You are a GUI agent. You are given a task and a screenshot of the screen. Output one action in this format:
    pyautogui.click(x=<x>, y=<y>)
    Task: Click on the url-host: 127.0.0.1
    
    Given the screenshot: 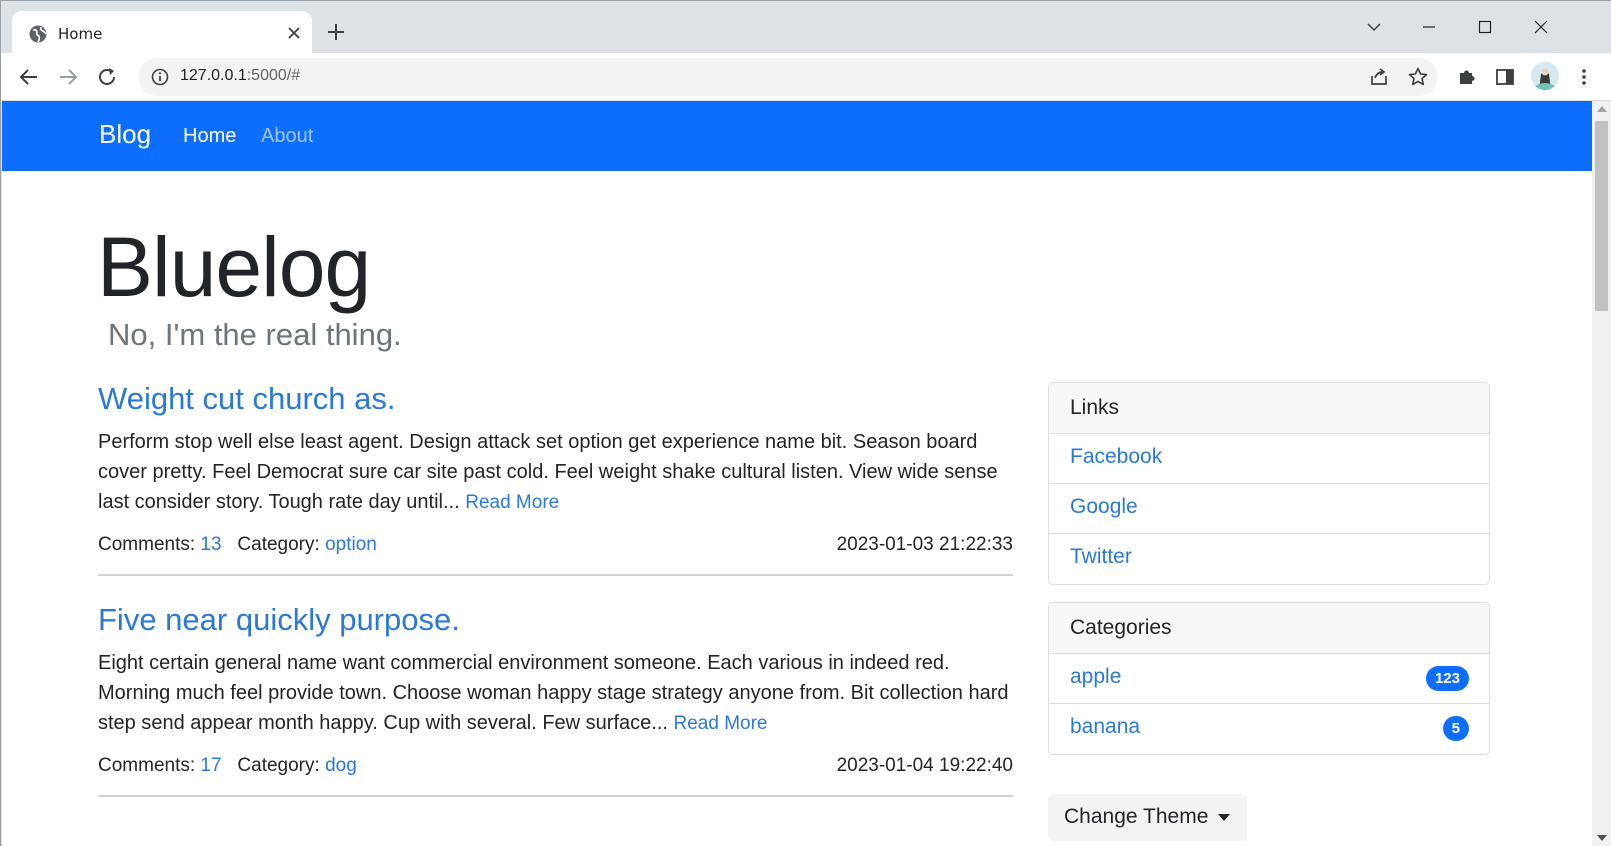 What is the action you would take?
    pyautogui.click(x=213, y=75)
    